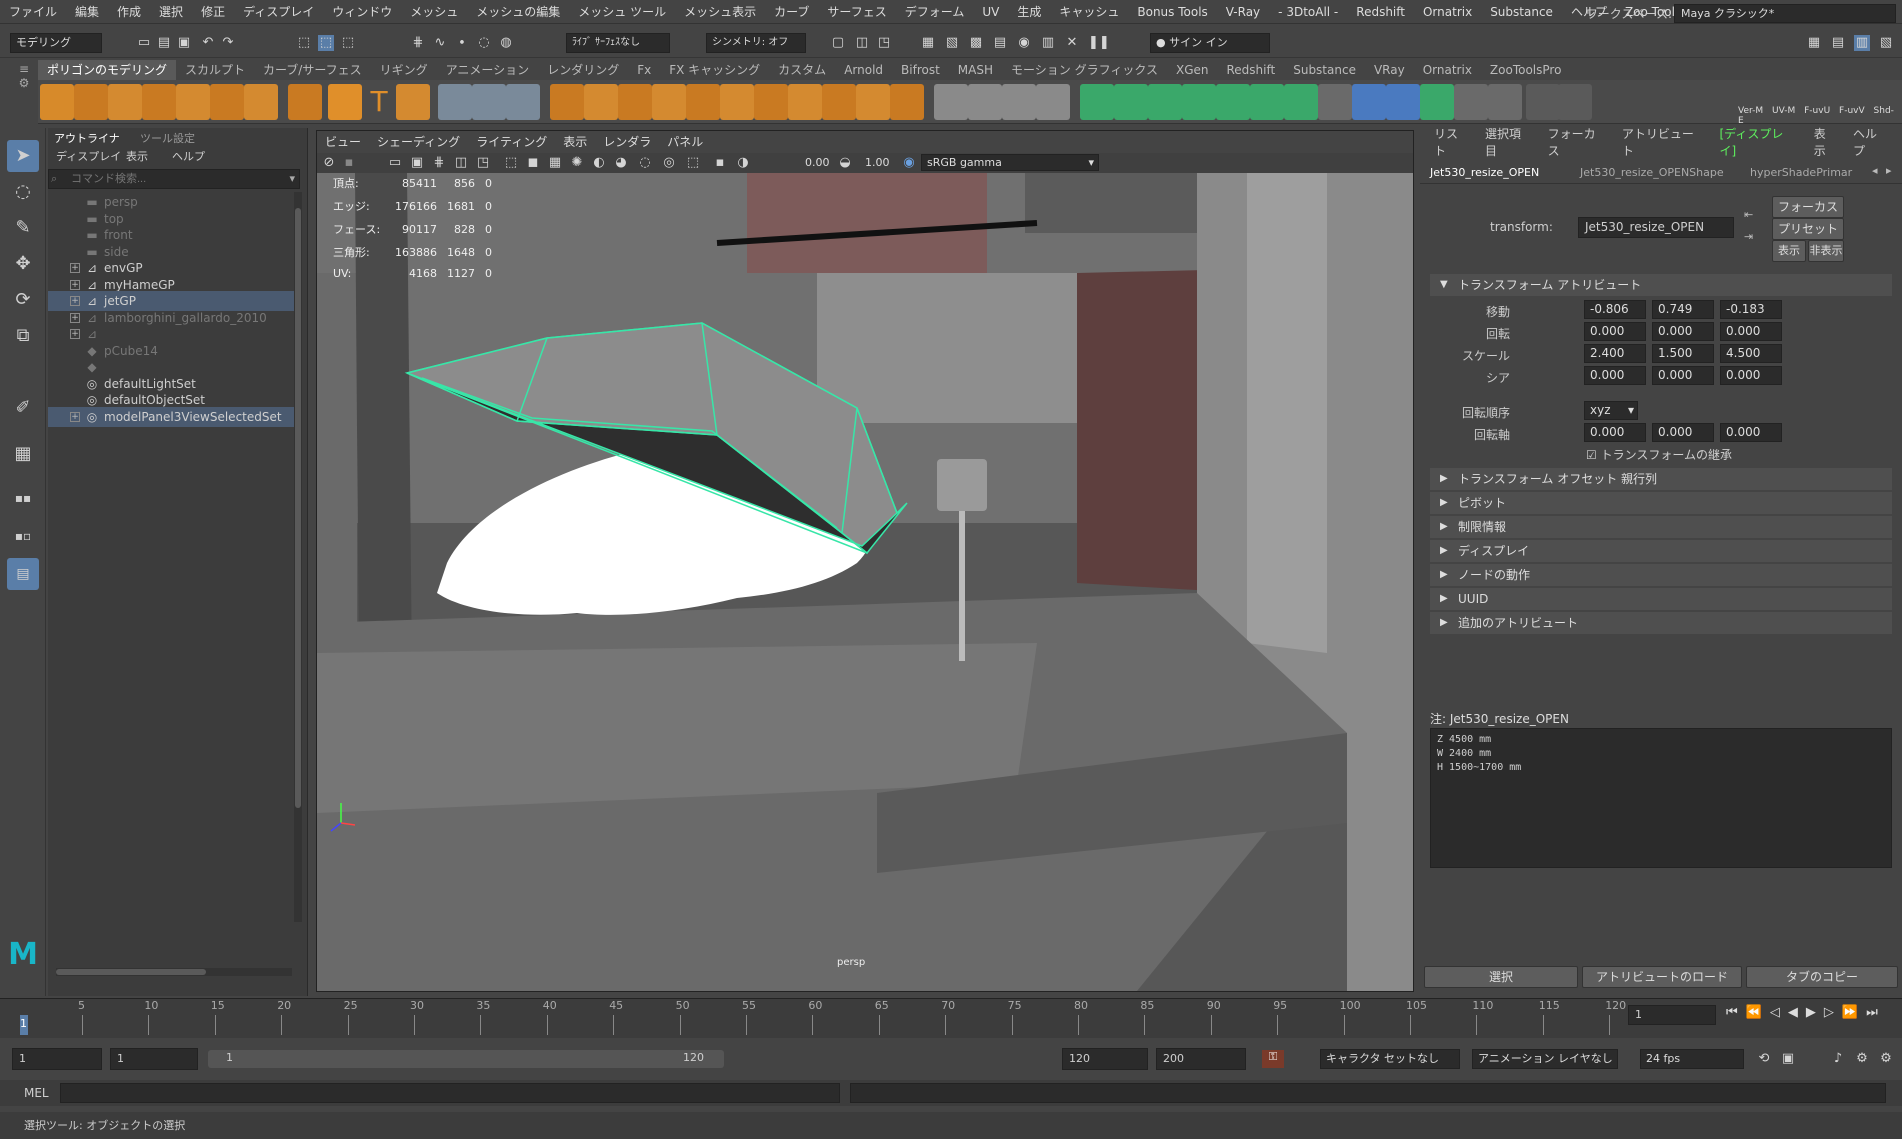  I want to click on tab-outliner: アウトライナ, so click(87, 138).